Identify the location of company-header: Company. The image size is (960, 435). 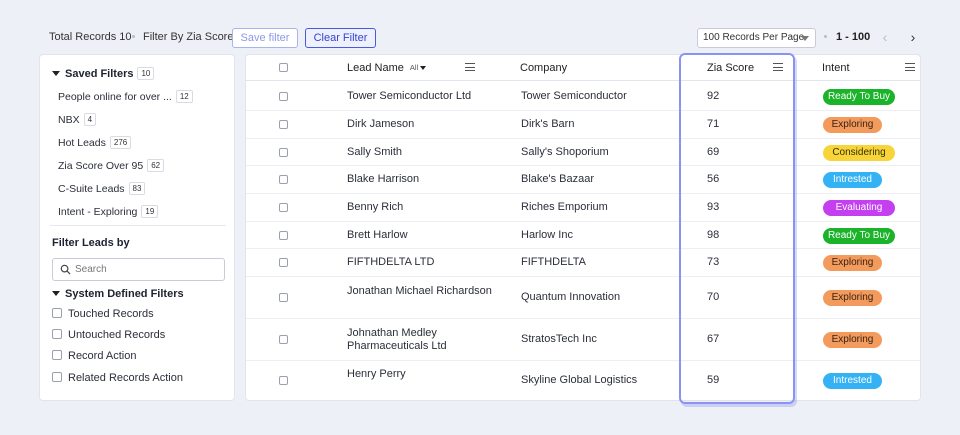
(543, 68).